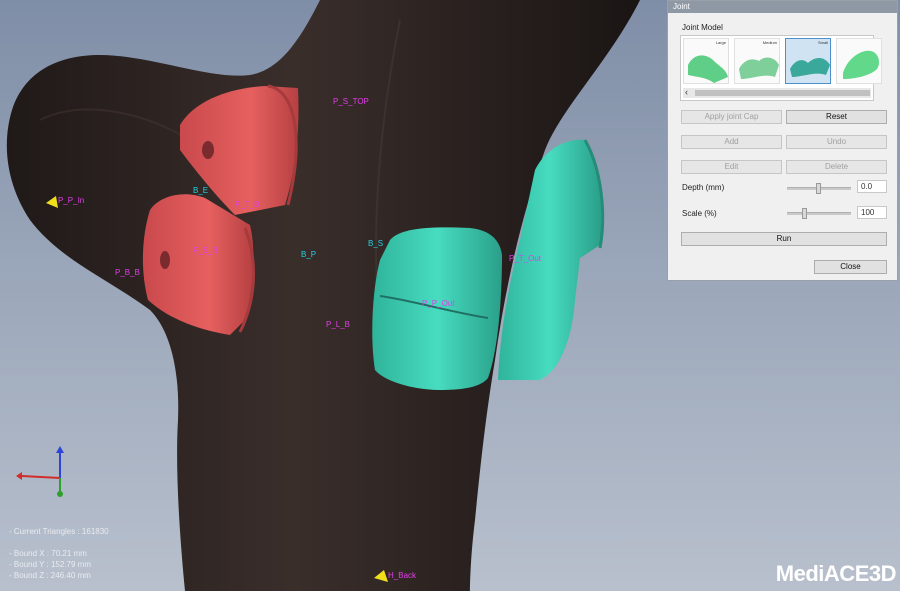 The image size is (900, 591). What do you see at coordinates (836, 167) in the screenshot?
I see `delete-button: Delete` at bounding box center [836, 167].